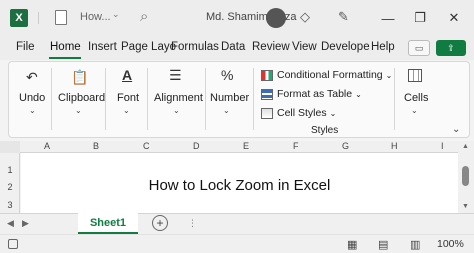 The width and height of the screenshot is (474, 253). What do you see at coordinates (25, 223) in the screenshot?
I see `sheet-nav-next-icon: ▶` at bounding box center [25, 223].